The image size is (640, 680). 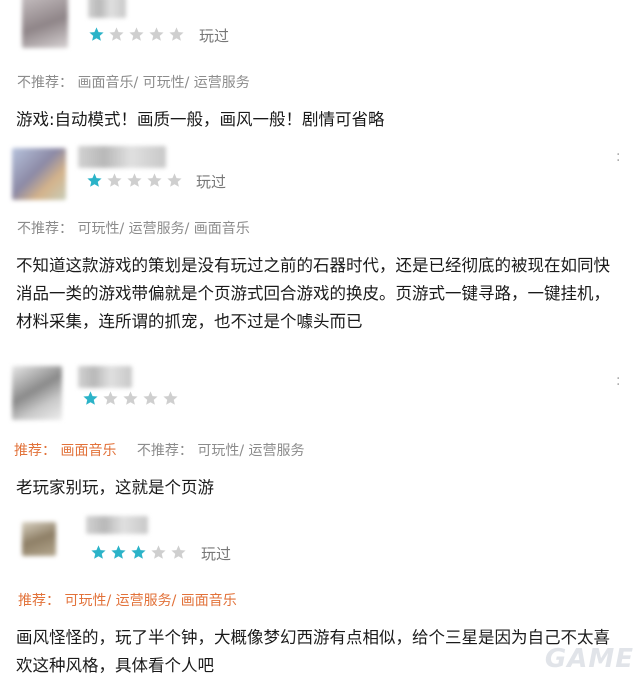 I want to click on review-tags: 推荐： 可玩性/ 运营服务/ 画面音乐, so click(x=127, y=600).